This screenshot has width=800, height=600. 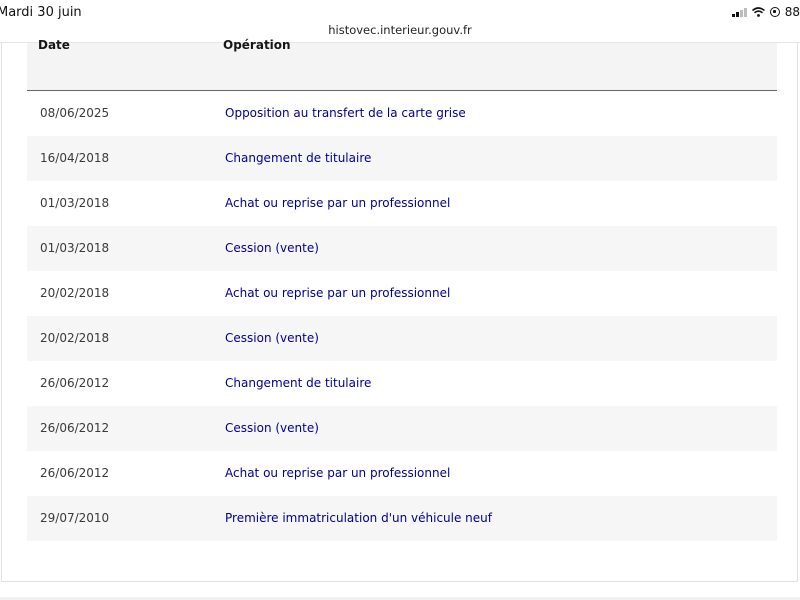 What do you see at coordinates (54, 45) in the screenshot?
I see `column-header-date: Date` at bounding box center [54, 45].